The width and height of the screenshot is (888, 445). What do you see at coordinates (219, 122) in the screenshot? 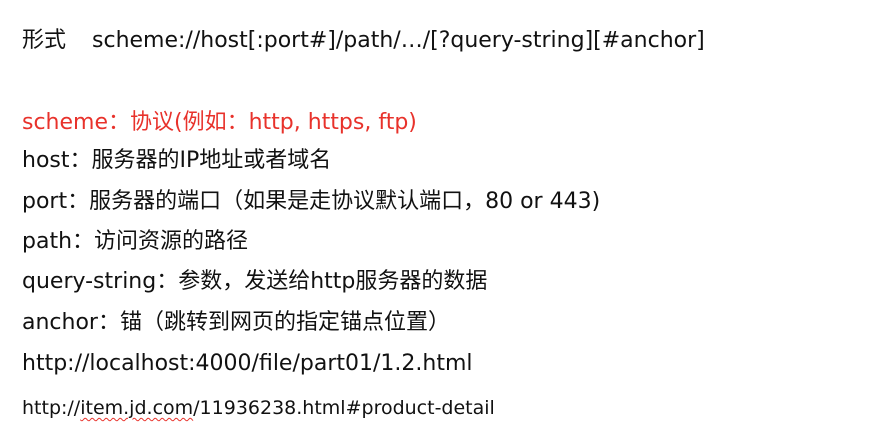
I see `scheme-line: scheme：协议(例如：http, https, ftp)` at bounding box center [219, 122].